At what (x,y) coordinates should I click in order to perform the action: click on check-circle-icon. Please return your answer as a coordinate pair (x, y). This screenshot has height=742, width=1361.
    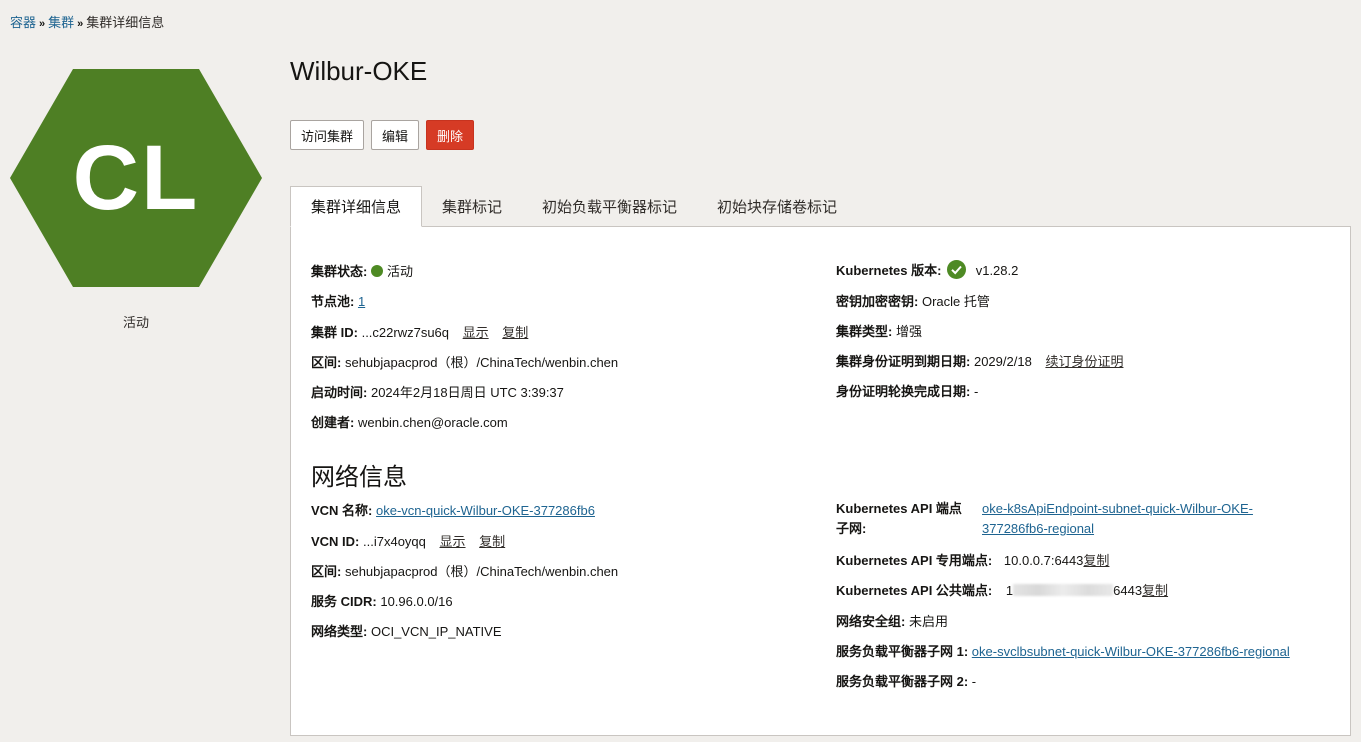
    Looking at the image, I should click on (957, 271).